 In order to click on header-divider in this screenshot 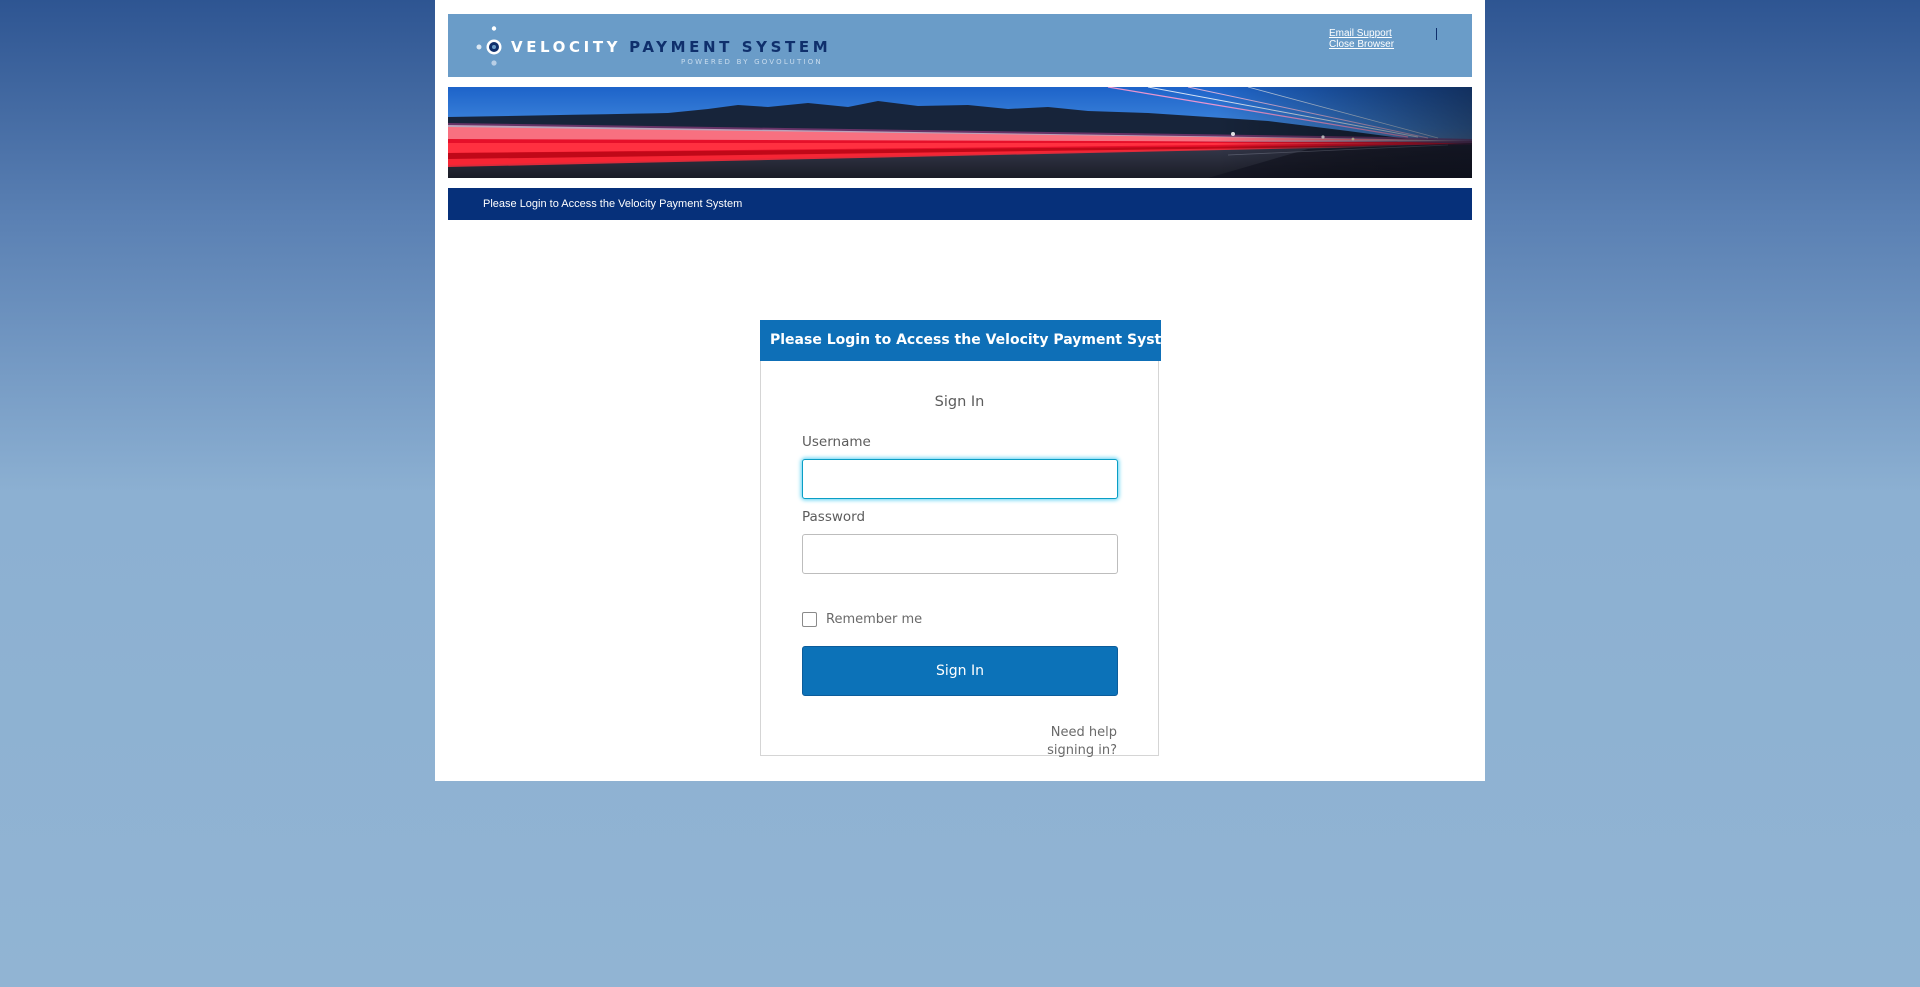, I will do `click(1436, 34)`.